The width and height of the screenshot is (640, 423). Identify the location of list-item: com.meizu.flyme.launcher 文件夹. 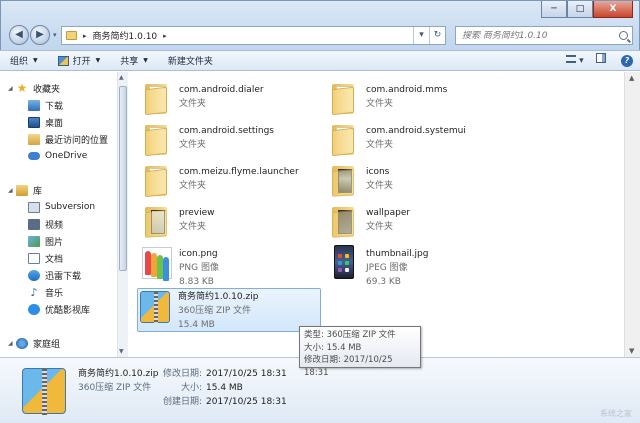
(229, 182).